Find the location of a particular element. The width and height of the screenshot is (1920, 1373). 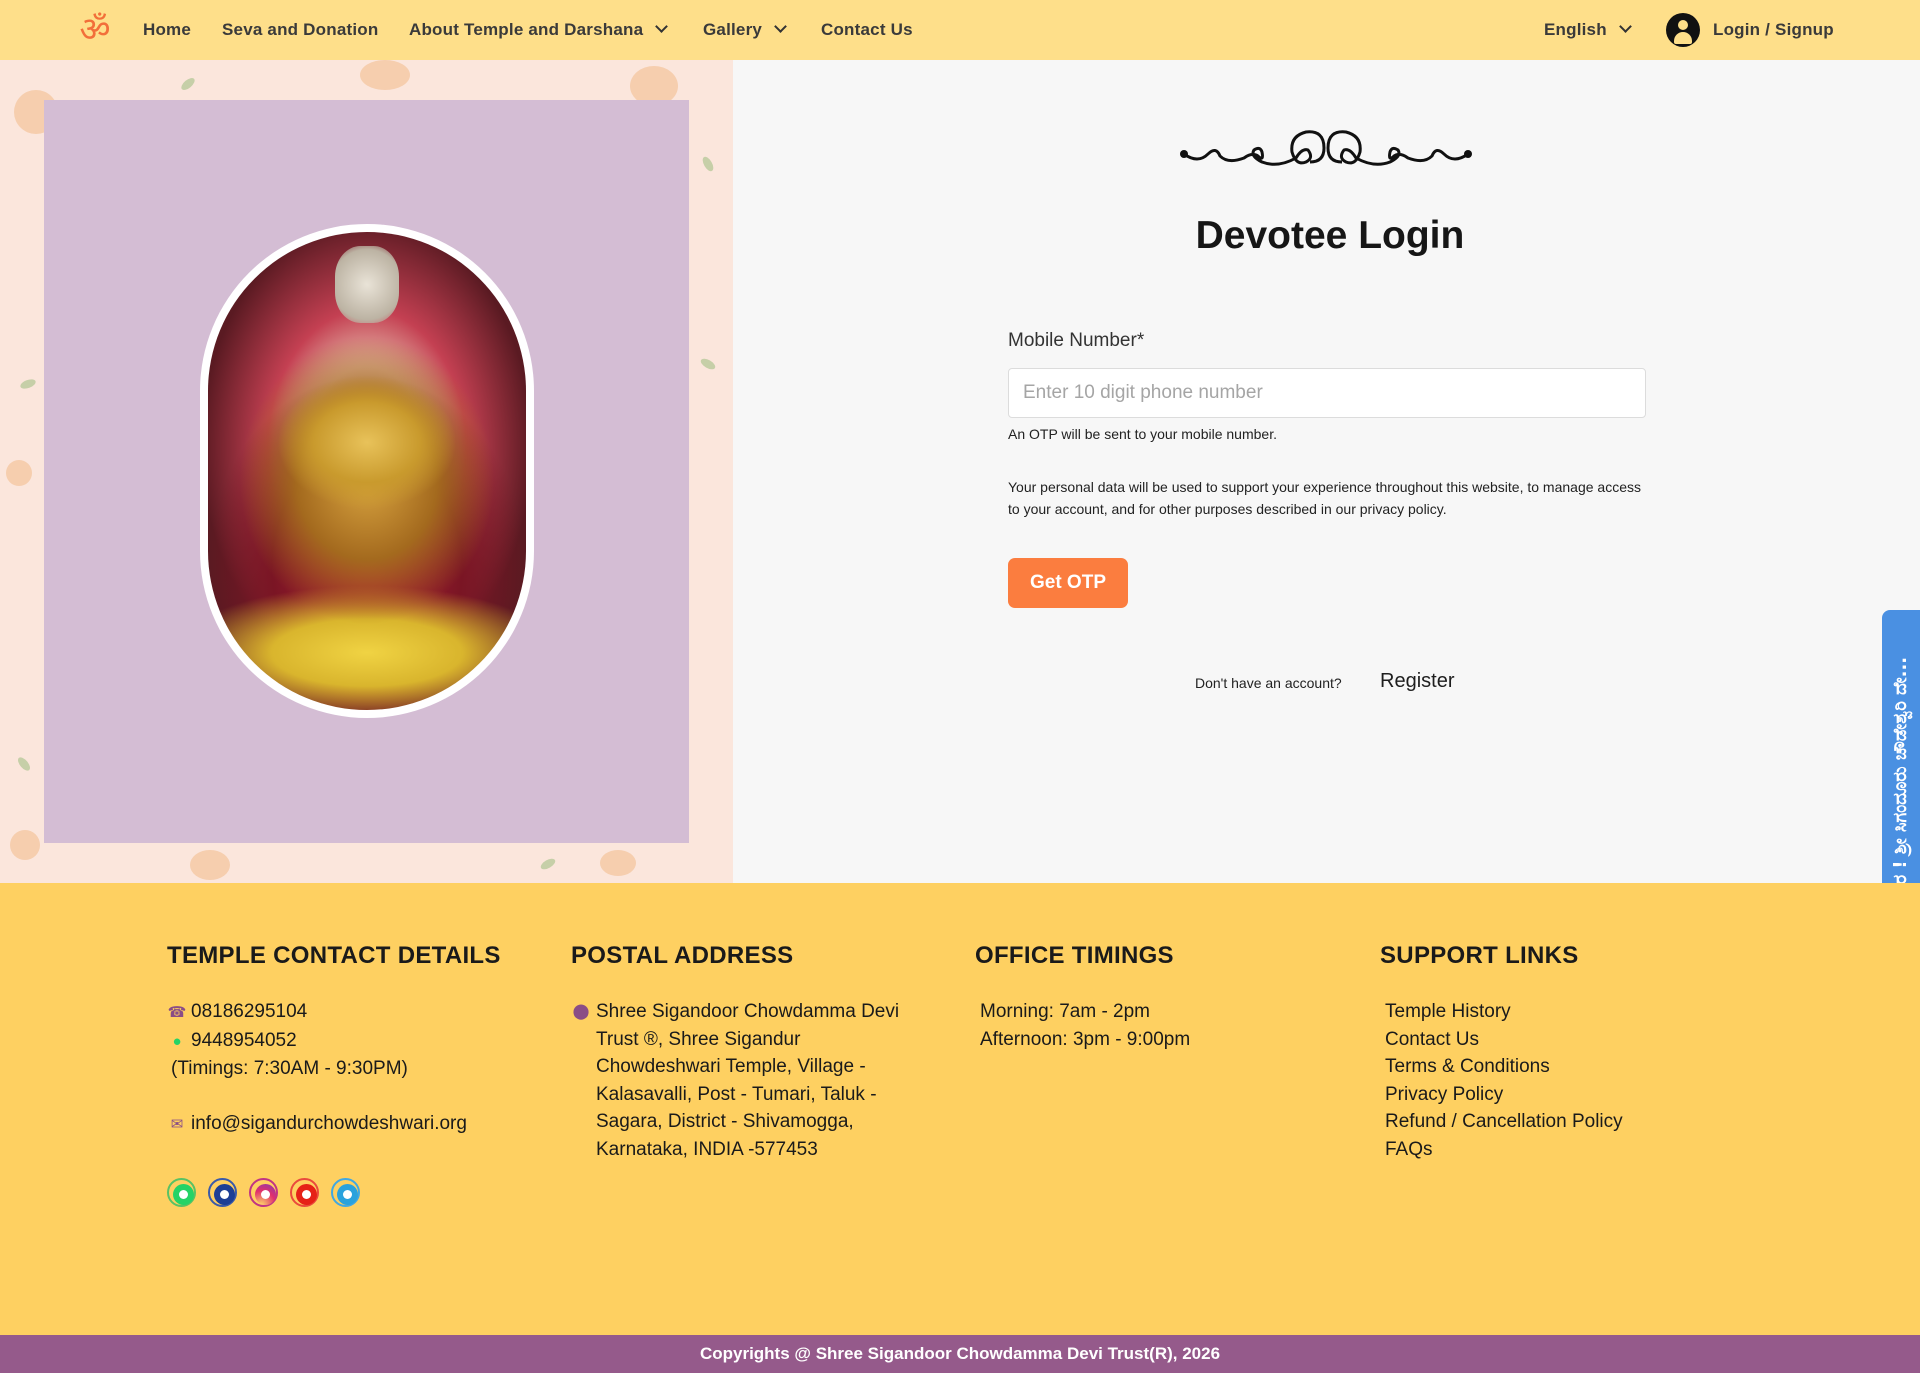

address-line: Karnataka, INDIA -577453 is located at coordinates (707, 1149).